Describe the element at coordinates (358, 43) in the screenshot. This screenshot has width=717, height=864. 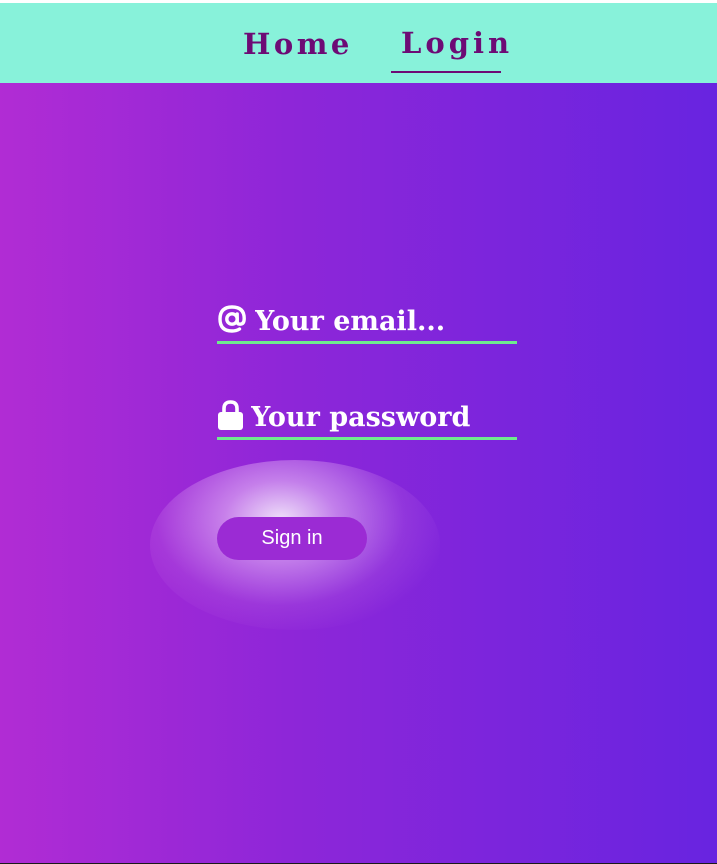
I see `top-navbar: Home Login` at that location.